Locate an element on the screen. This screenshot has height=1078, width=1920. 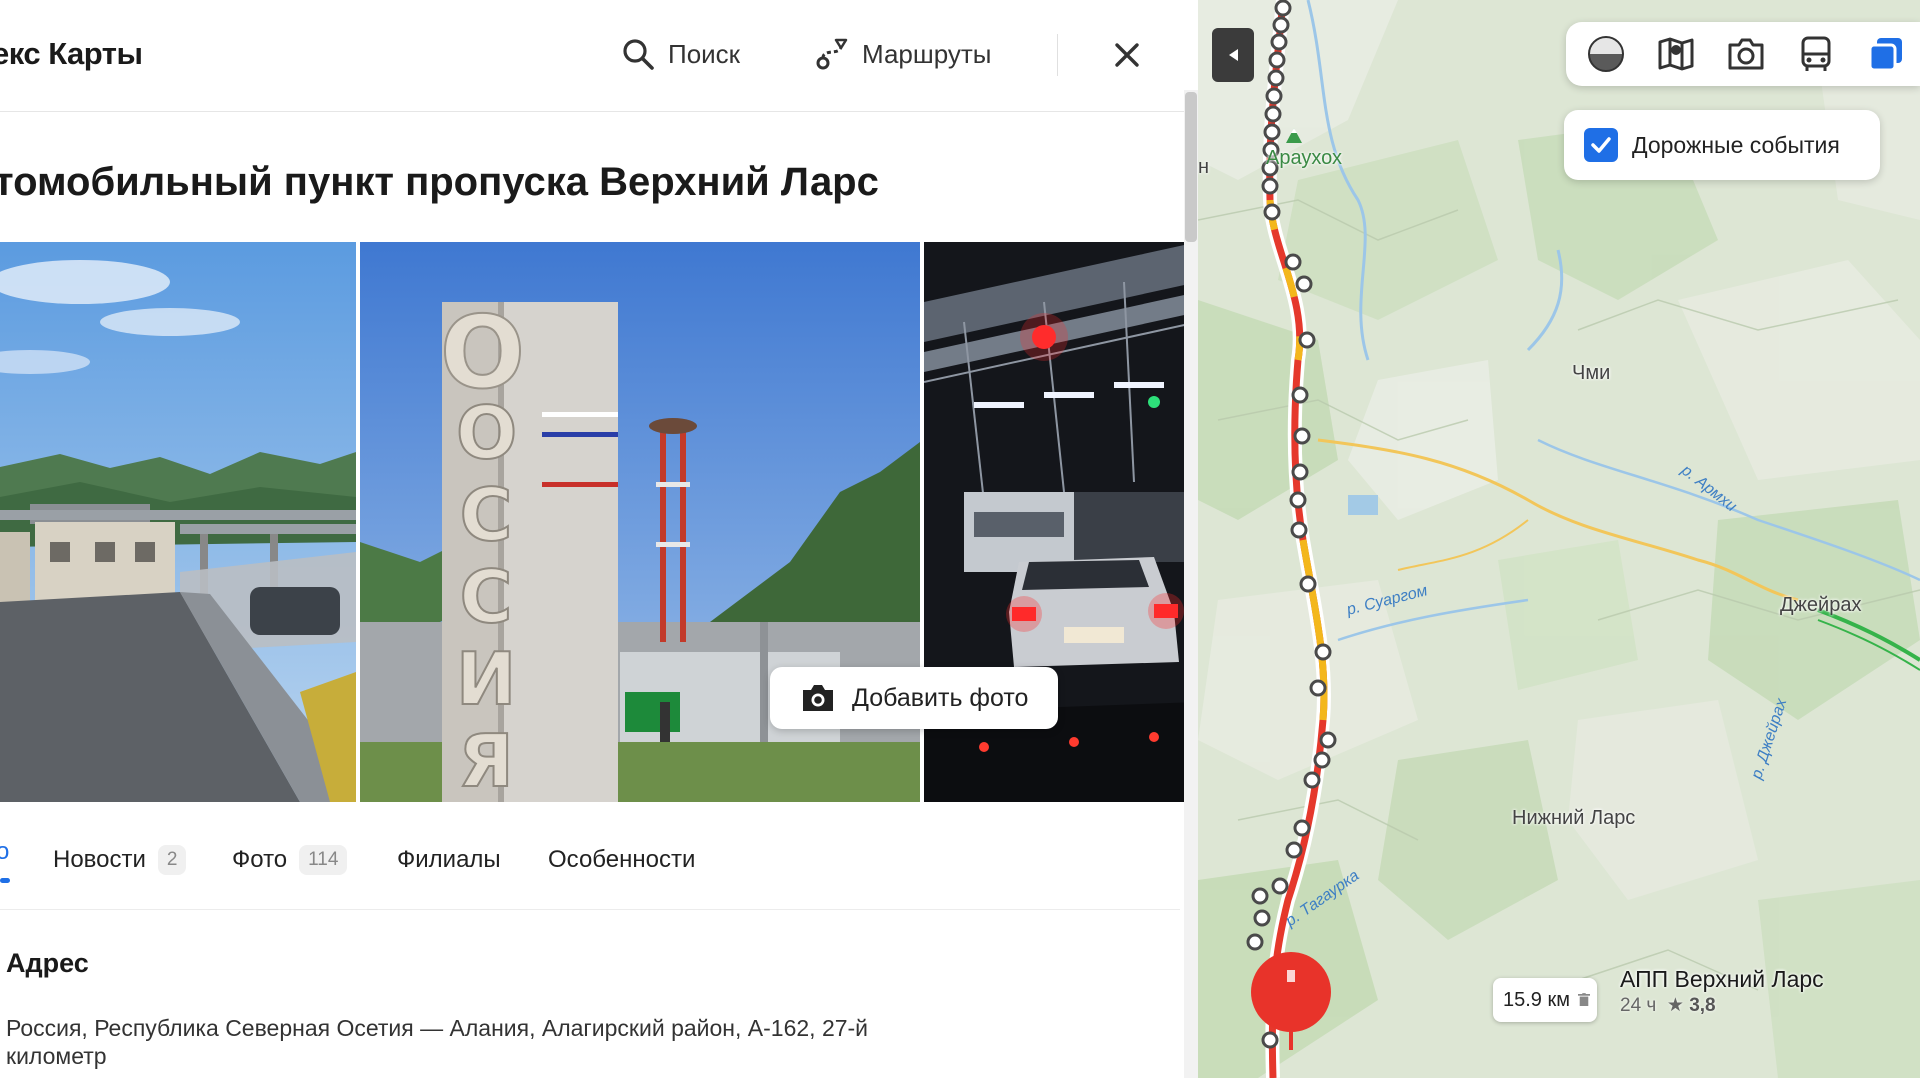
panel-header: екс Карты Поиск Маршруты is located at coordinates (599, 56).